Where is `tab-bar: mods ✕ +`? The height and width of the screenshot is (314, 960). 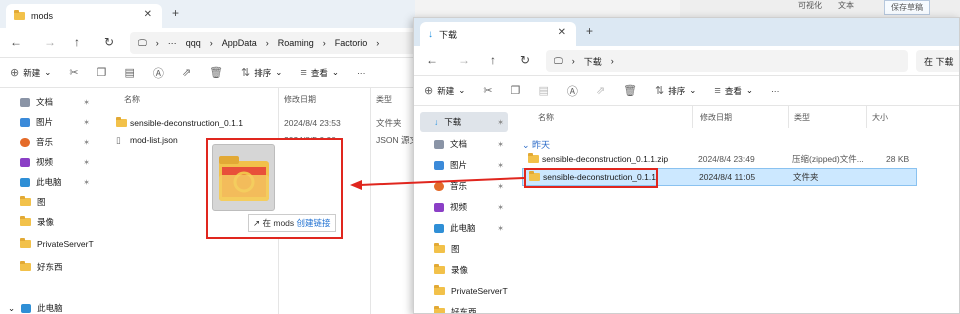
tab-bar: mods ✕ + is located at coordinates (207, 14).